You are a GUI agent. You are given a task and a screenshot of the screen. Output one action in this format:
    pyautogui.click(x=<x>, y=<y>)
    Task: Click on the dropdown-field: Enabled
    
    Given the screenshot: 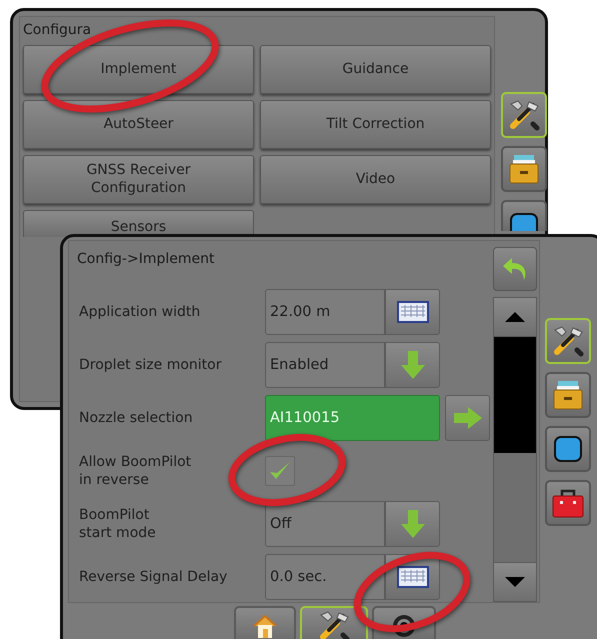 What is the action you would take?
    pyautogui.click(x=325, y=365)
    